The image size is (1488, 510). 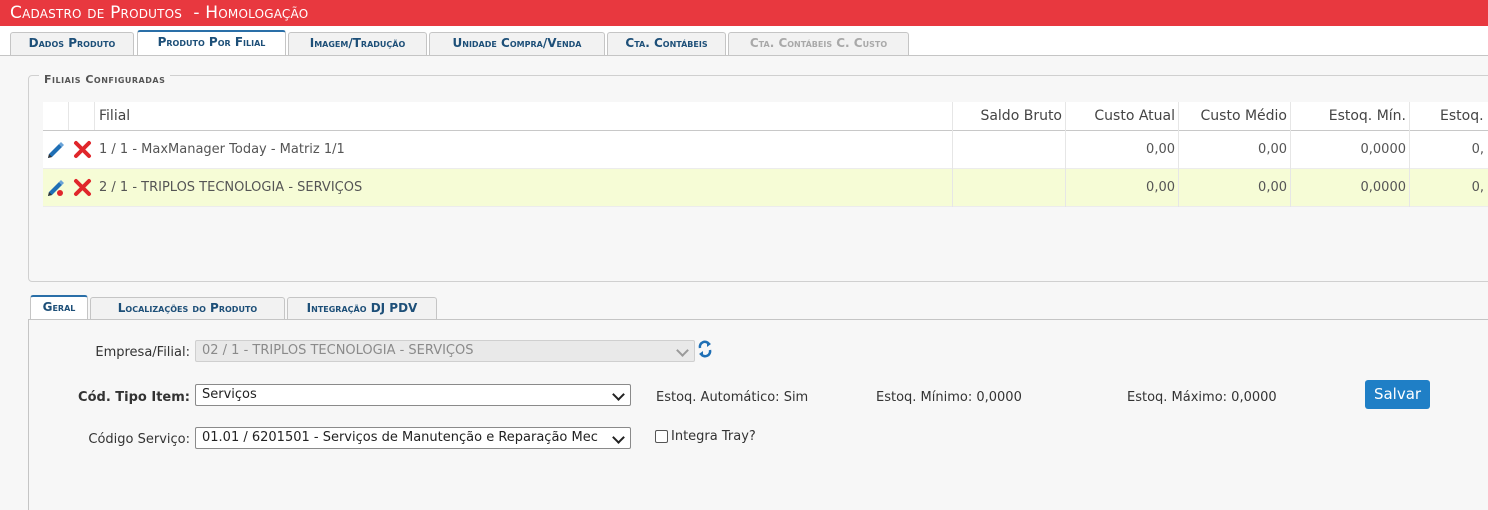 I want to click on window-title: Cadastro de Produtos - Homologação, so click(x=159, y=13).